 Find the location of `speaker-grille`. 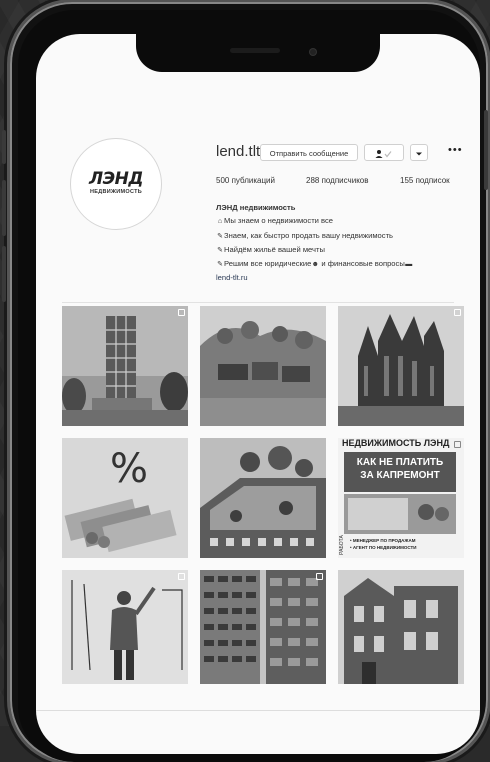

speaker-grille is located at coordinates (255, 50).